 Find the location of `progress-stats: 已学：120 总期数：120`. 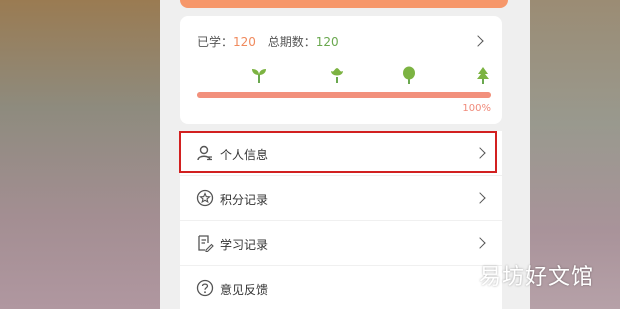

progress-stats: 已学：120 总期数：120 is located at coordinates (268, 41).